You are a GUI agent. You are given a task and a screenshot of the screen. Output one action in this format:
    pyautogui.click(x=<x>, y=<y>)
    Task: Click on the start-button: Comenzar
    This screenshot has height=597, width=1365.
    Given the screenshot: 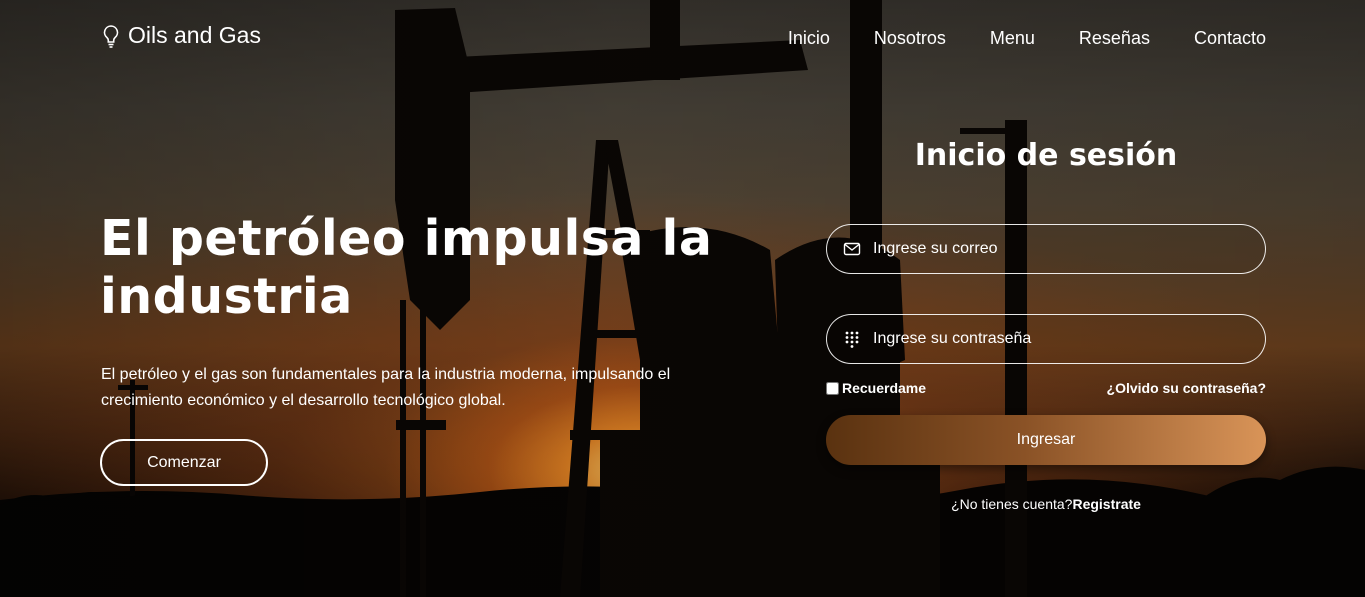 What is the action you would take?
    pyautogui.click(x=184, y=462)
    